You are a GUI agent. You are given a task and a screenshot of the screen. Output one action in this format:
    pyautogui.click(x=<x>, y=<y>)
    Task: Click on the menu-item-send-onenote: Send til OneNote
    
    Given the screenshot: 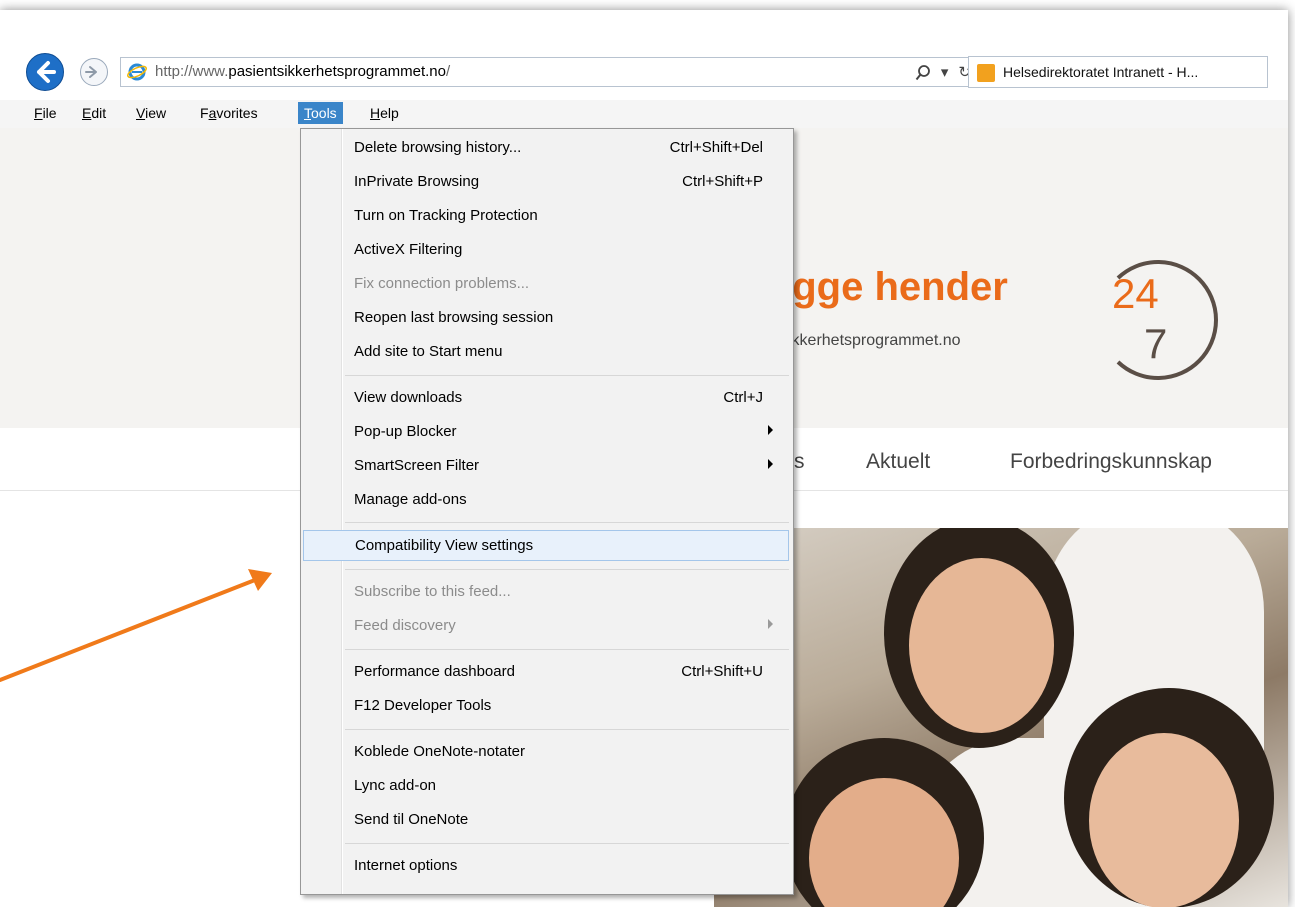 What is the action you would take?
    pyautogui.click(x=546, y=820)
    